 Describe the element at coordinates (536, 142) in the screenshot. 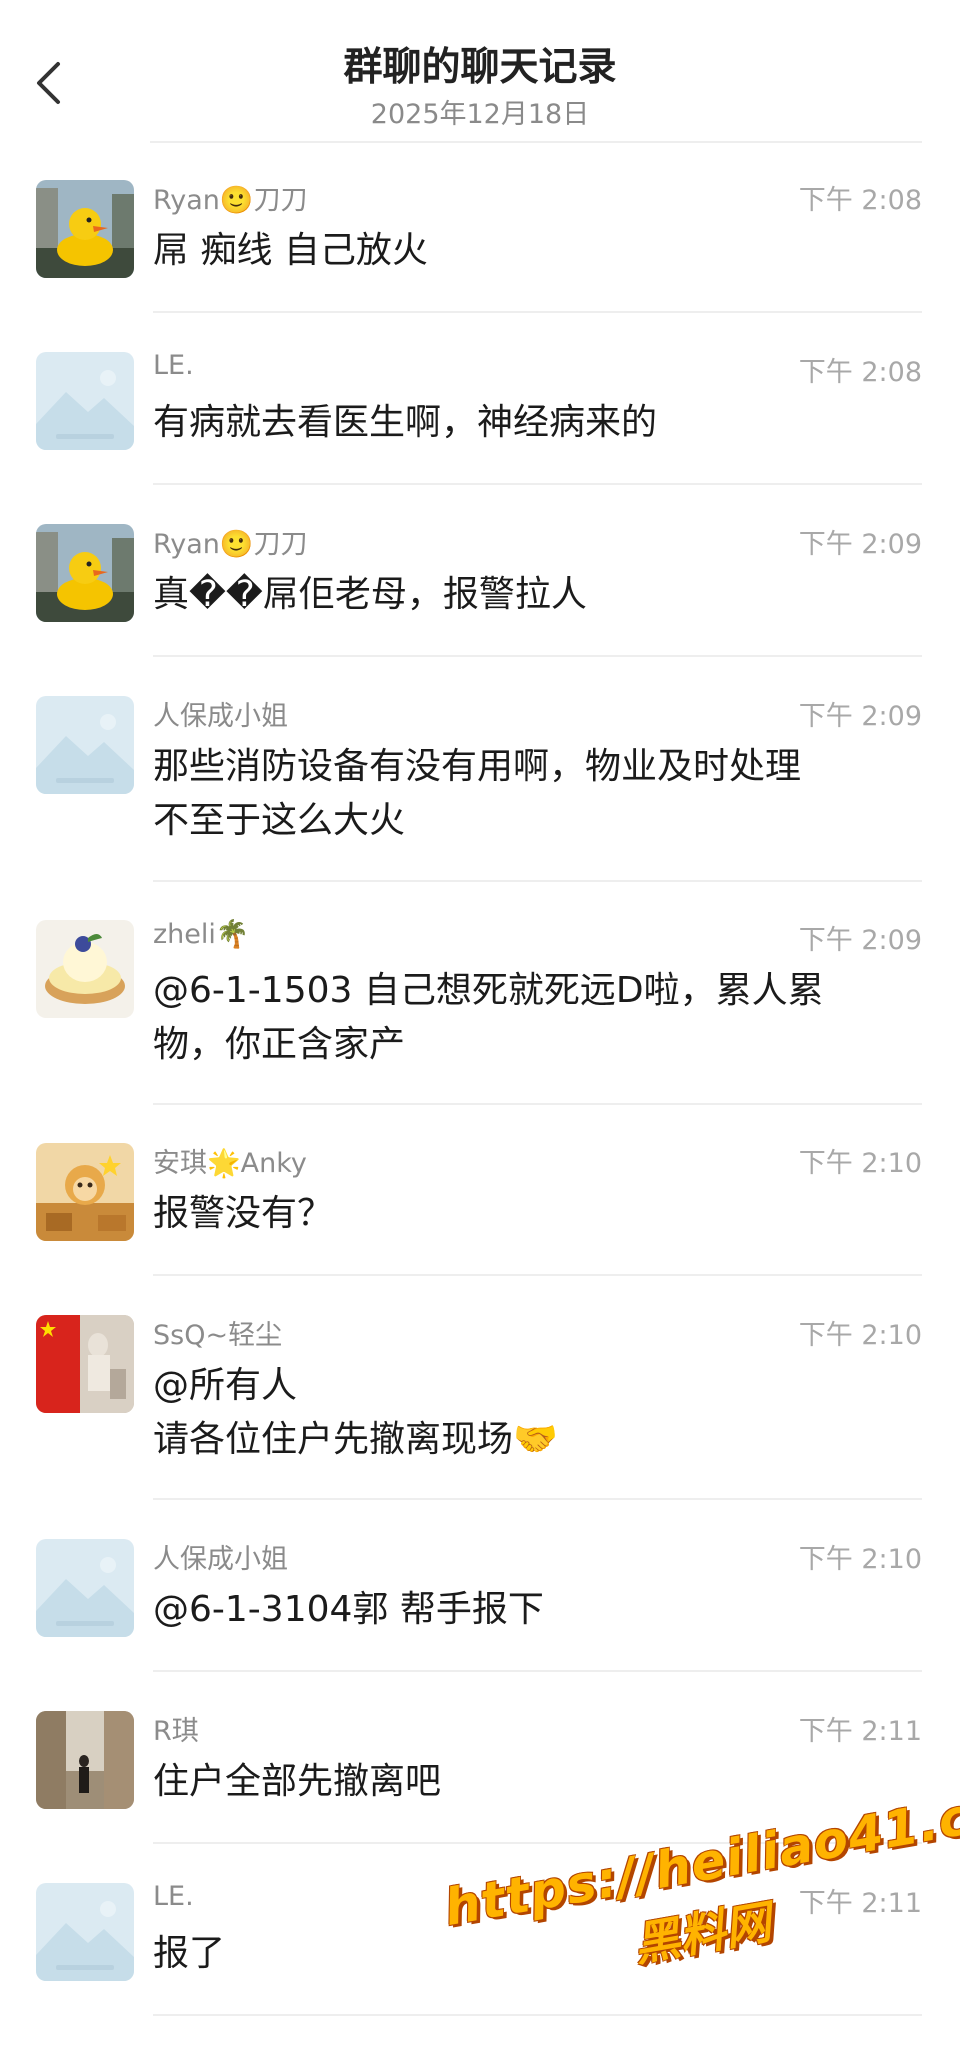

I see `header-divider` at that location.